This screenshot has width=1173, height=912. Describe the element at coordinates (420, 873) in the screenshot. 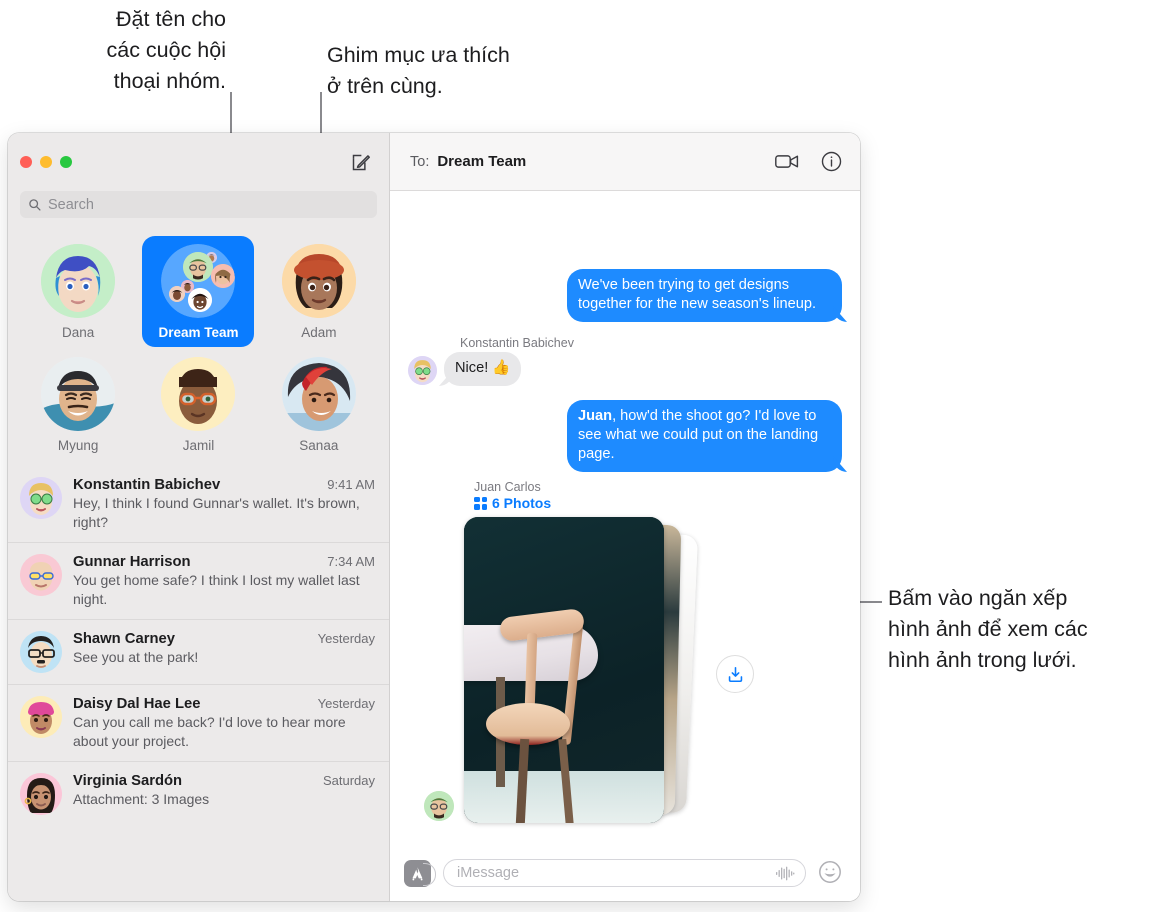

I see `app-store-icon` at that location.